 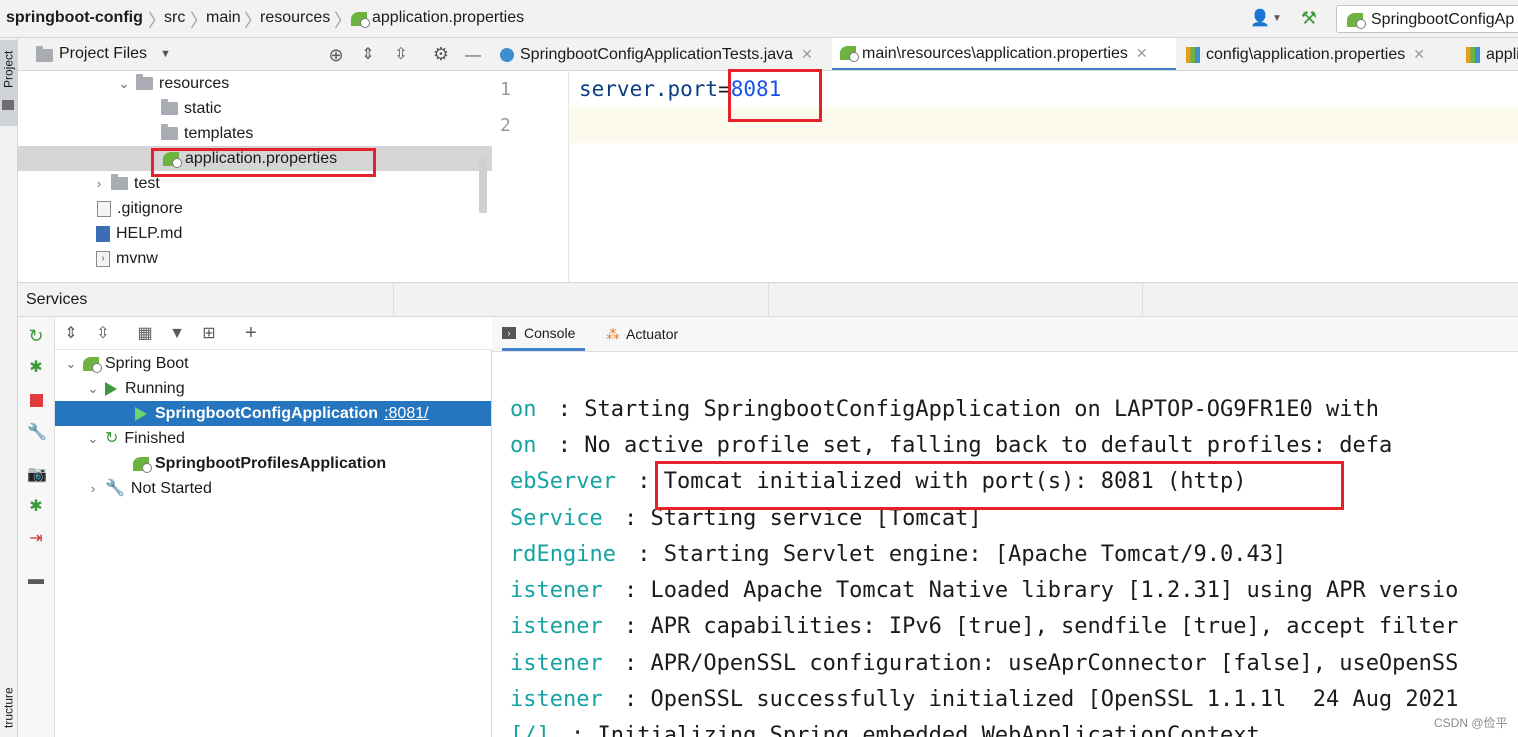 What do you see at coordinates (448, 18) in the screenshot?
I see `breadcrumb-file: application.properties` at bounding box center [448, 18].